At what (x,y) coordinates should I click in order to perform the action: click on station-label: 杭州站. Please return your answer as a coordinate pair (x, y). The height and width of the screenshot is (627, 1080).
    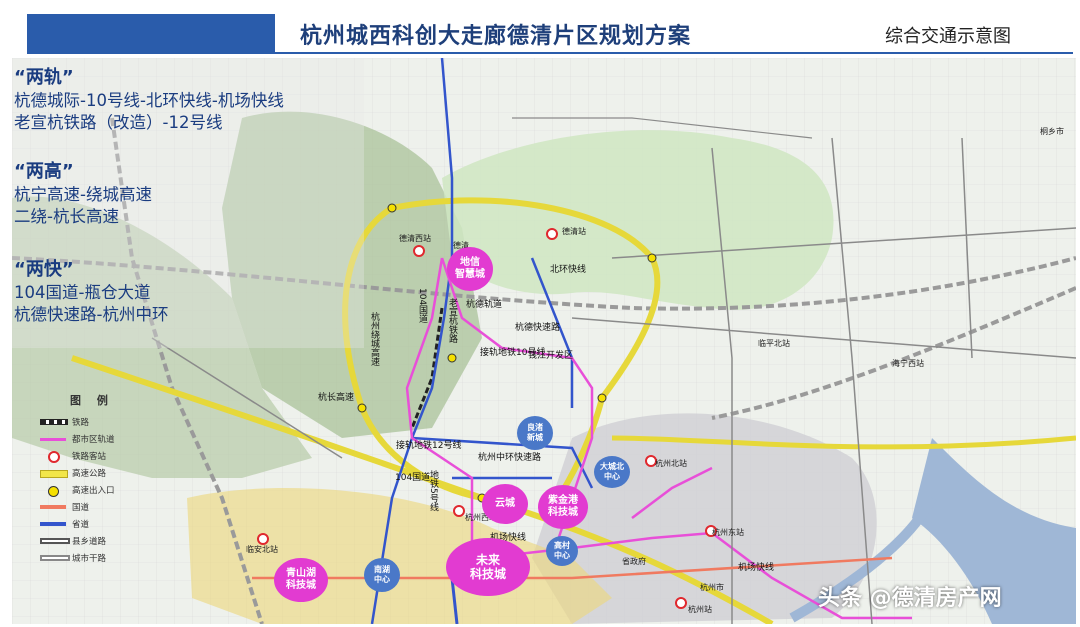
    Looking at the image, I should click on (700, 609).